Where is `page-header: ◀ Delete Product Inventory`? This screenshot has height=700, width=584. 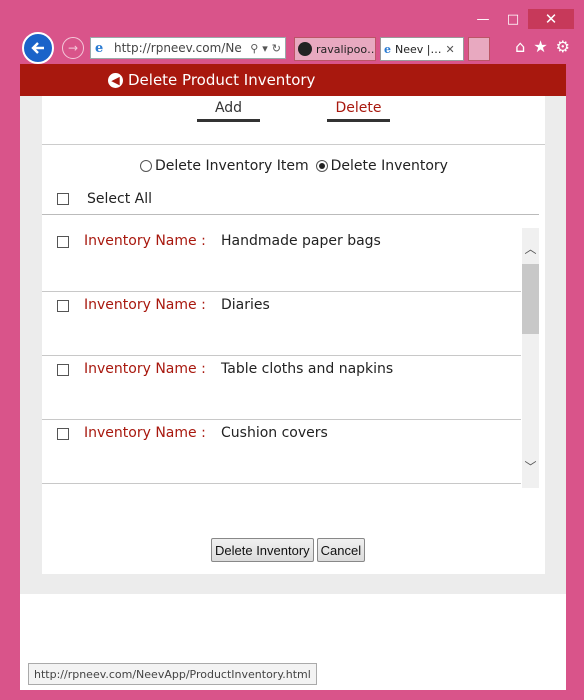 page-header: ◀ Delete Product Inventory is located at coordinates (293, 80).